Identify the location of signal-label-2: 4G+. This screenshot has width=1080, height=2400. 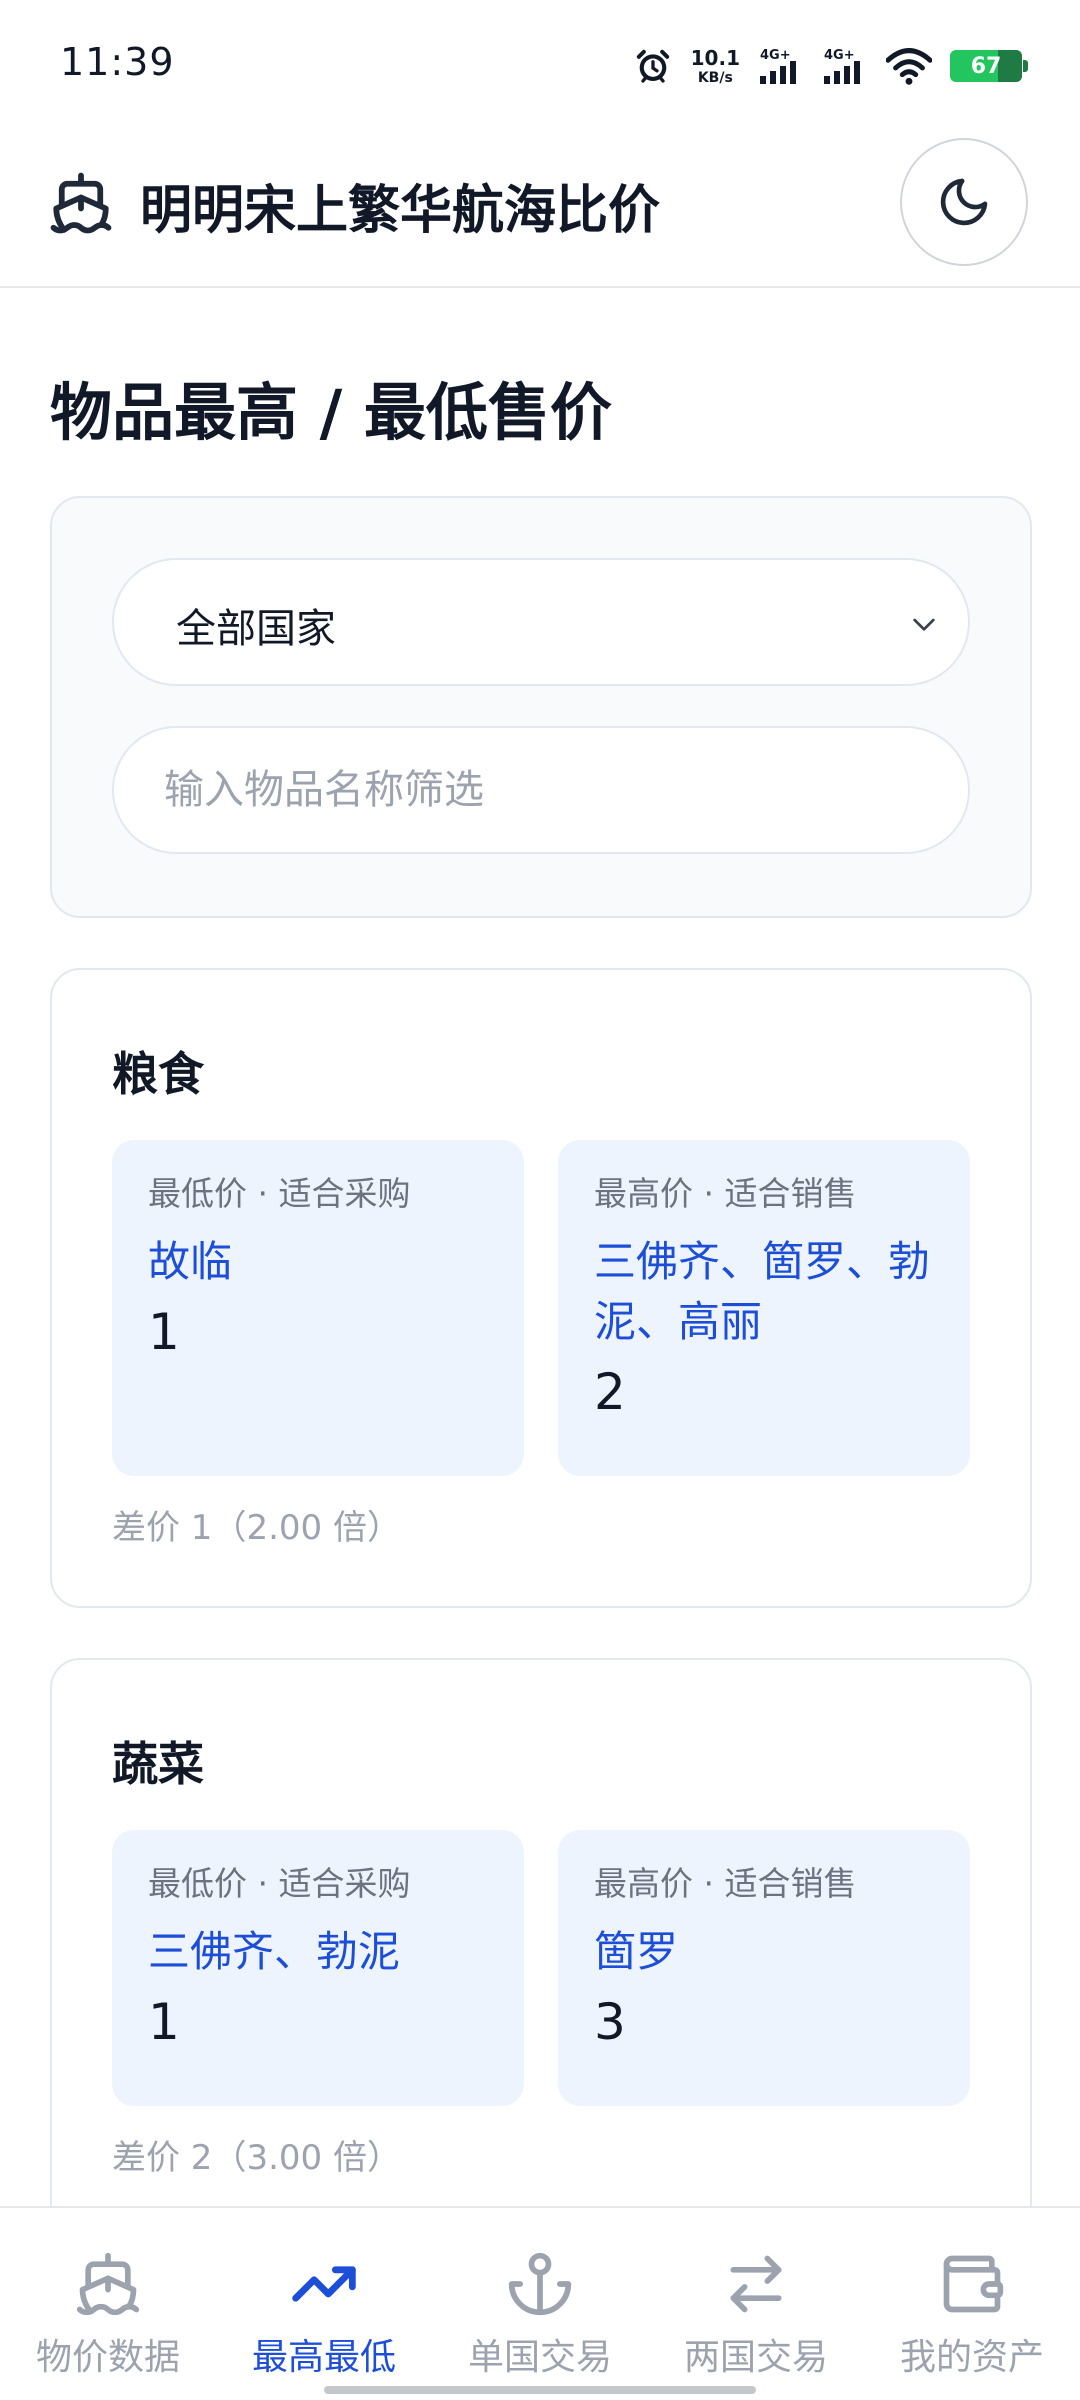
(839, 55).